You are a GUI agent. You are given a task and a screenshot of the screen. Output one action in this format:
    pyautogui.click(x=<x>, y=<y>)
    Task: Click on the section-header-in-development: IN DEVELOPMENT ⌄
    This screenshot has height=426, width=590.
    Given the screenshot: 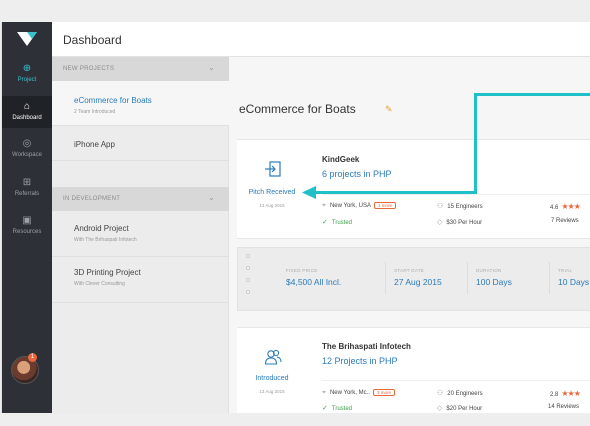 What is the action you would take?
    pyautogui.click(x=140, y=199)
    